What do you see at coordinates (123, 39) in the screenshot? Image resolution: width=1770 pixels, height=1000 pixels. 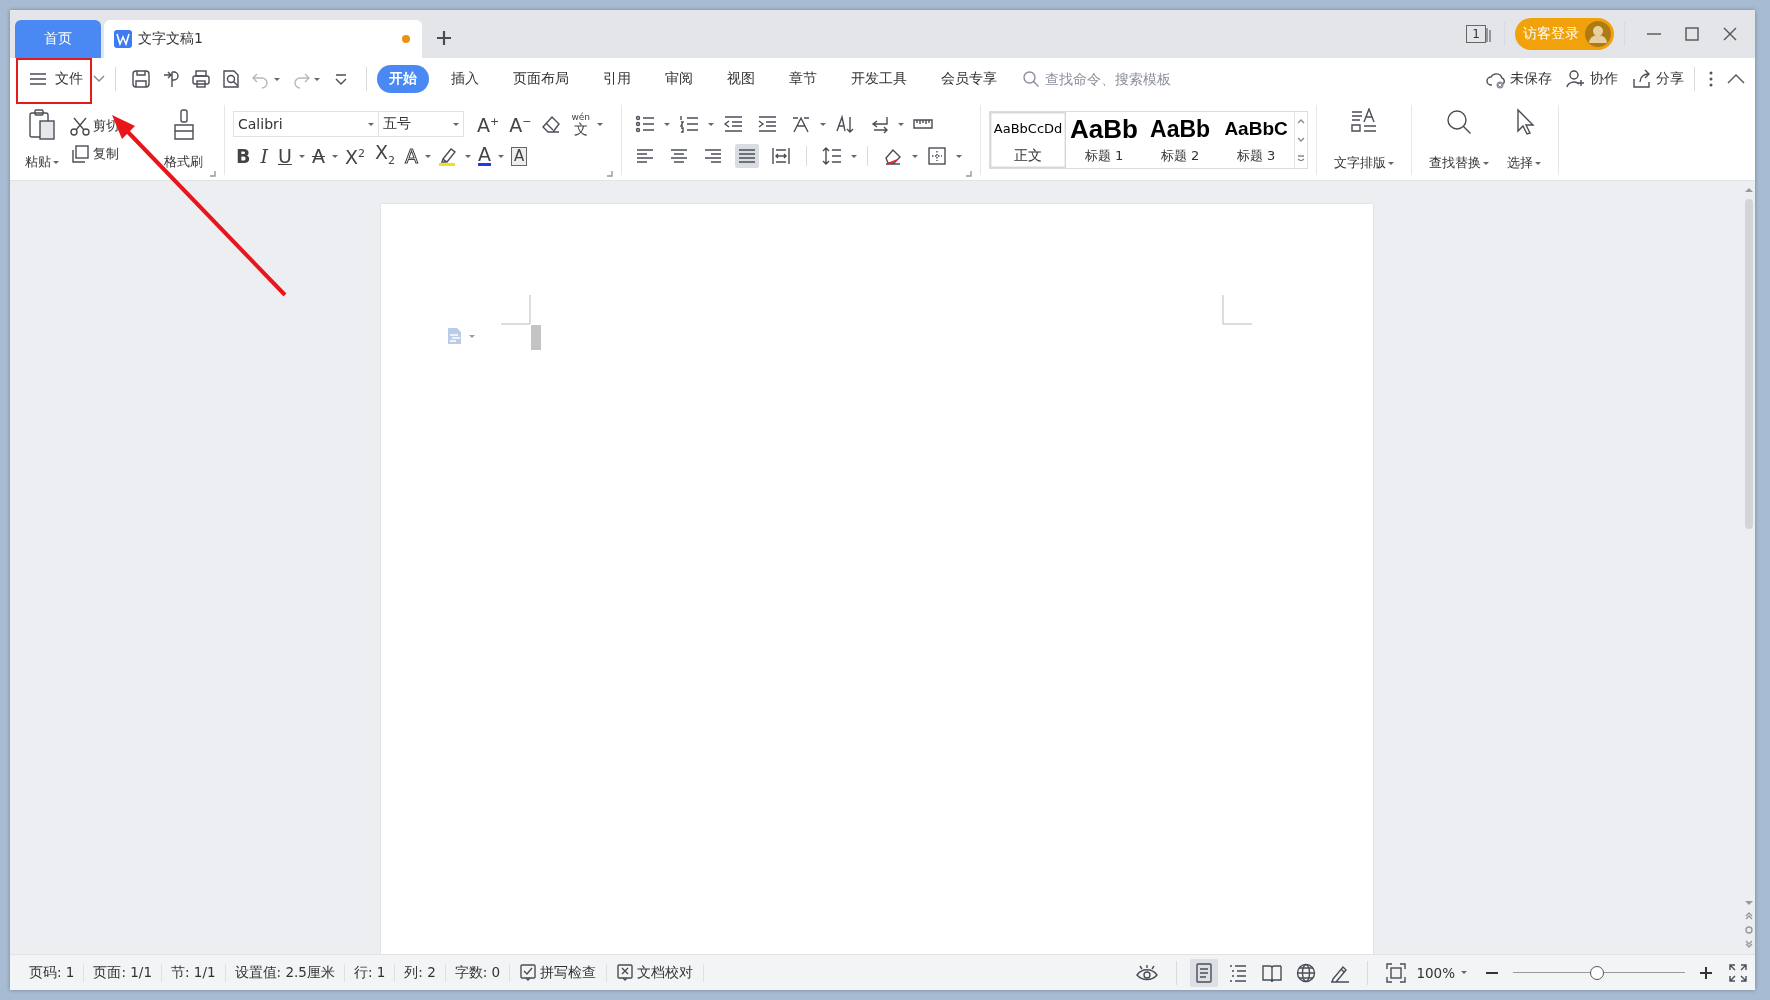 I see `document-icon` at bounding box center [123, 39].